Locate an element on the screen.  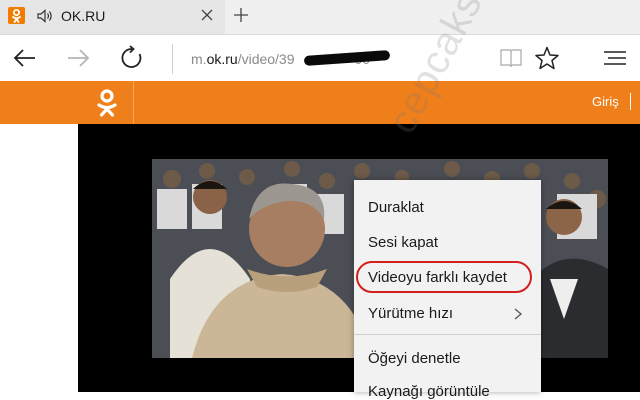
menu-item-mute: Sesi kapat is located at coordinates (403, 242).